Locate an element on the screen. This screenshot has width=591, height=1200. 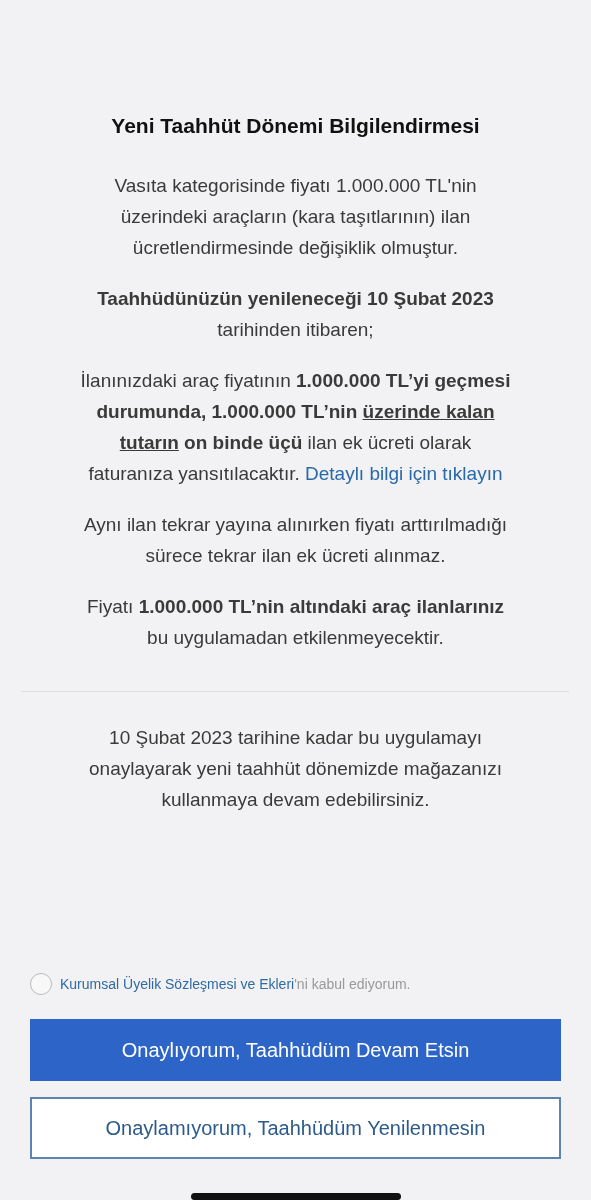
detail-link: Detaylı bilgi için tıklayın is located at coordinates (404, 473).